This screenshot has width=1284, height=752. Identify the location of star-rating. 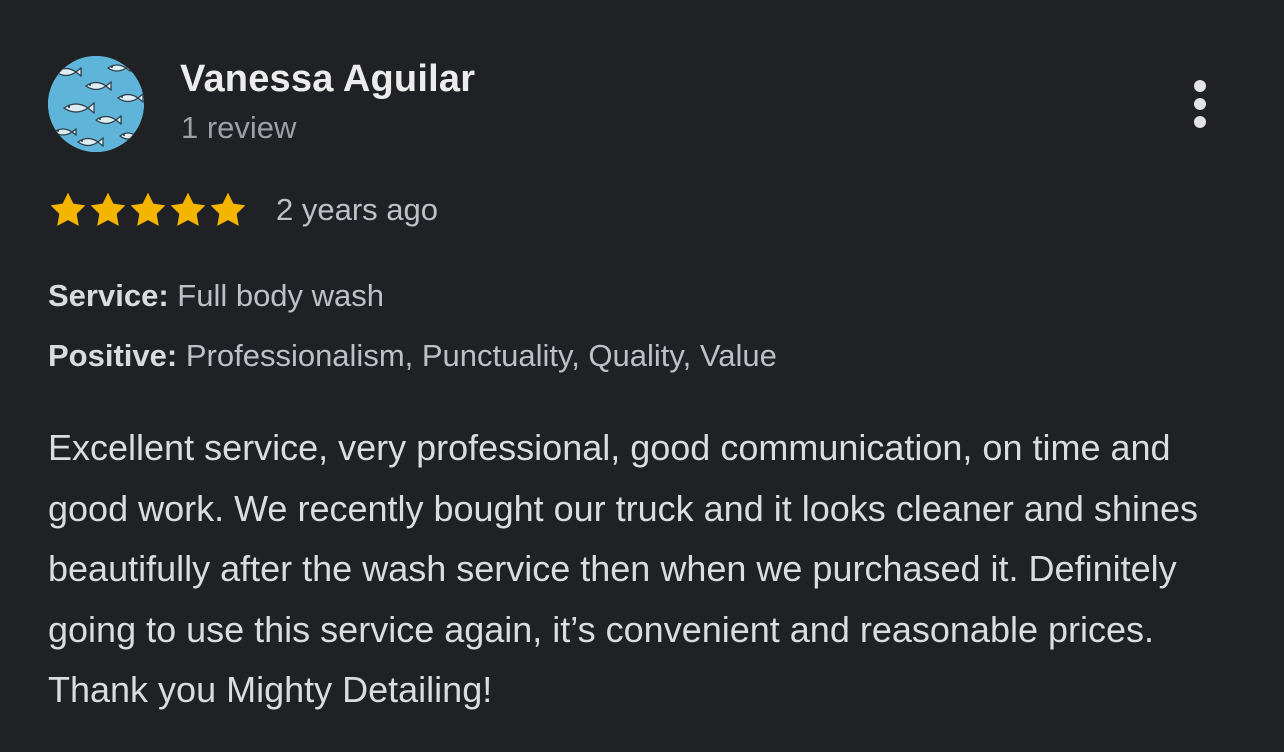
(148, 210).